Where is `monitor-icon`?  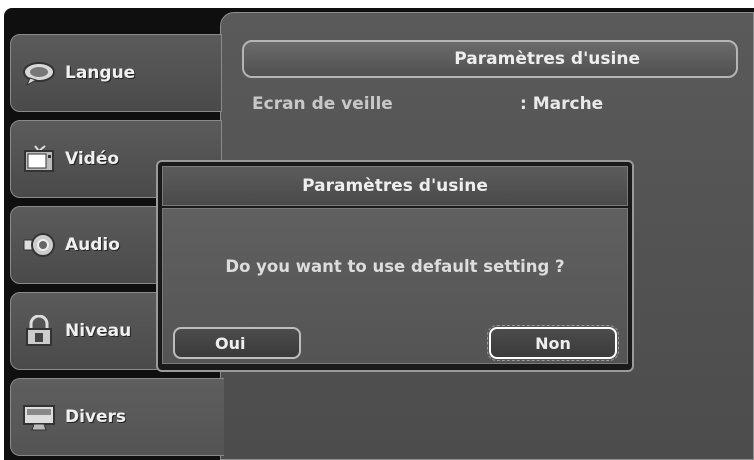
monitor-icon is located at coordinates (39, 417).